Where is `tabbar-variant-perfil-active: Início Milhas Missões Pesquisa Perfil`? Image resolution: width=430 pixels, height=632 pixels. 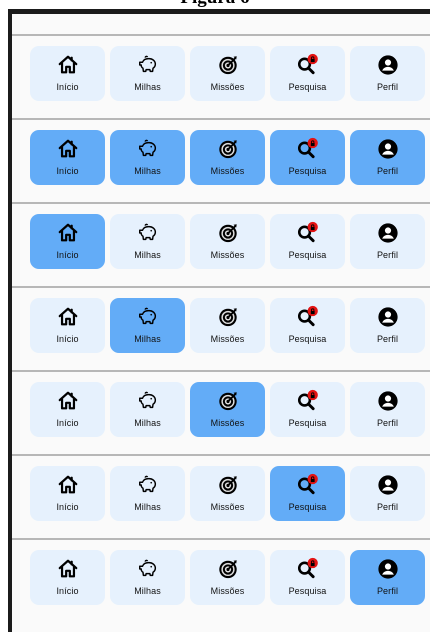
tabbar-variant-perfil-active: Início Milhas Missões Pesquisa Perfil is located at coordinates (221, 580).